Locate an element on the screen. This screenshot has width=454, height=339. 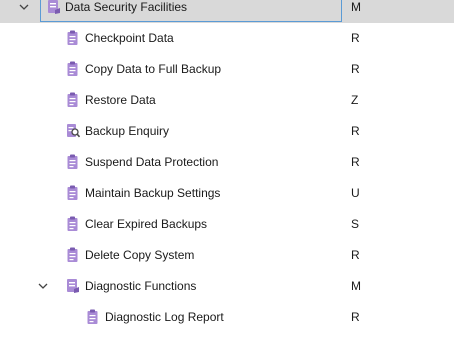
tree-item-label: Diagnostic Log Report is located at coordinates (164, 317).